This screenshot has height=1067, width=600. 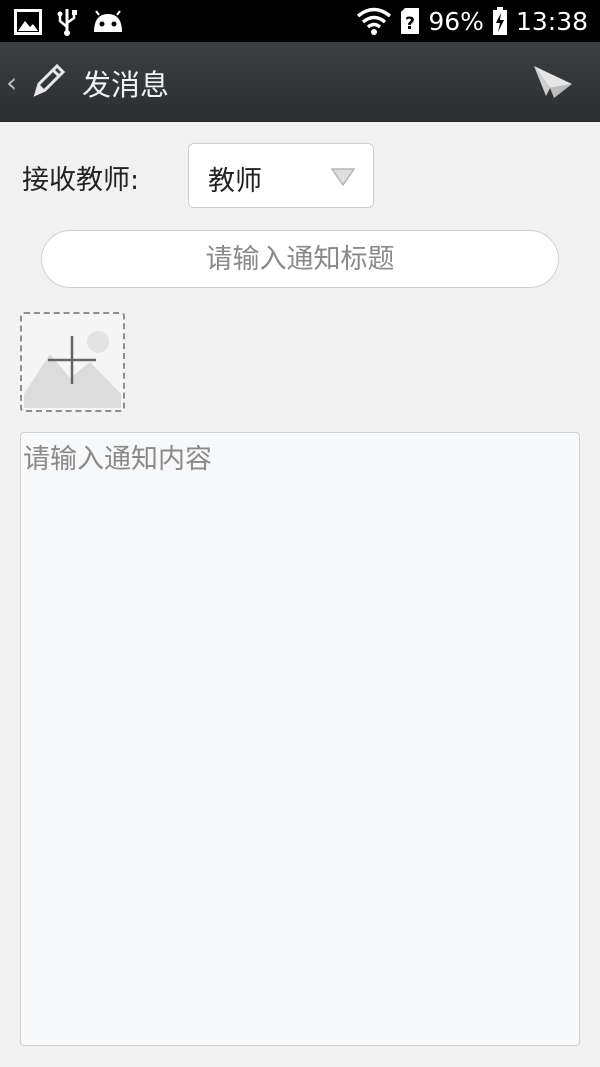 I want to click on usb-icon, so click(x=67, y=22).